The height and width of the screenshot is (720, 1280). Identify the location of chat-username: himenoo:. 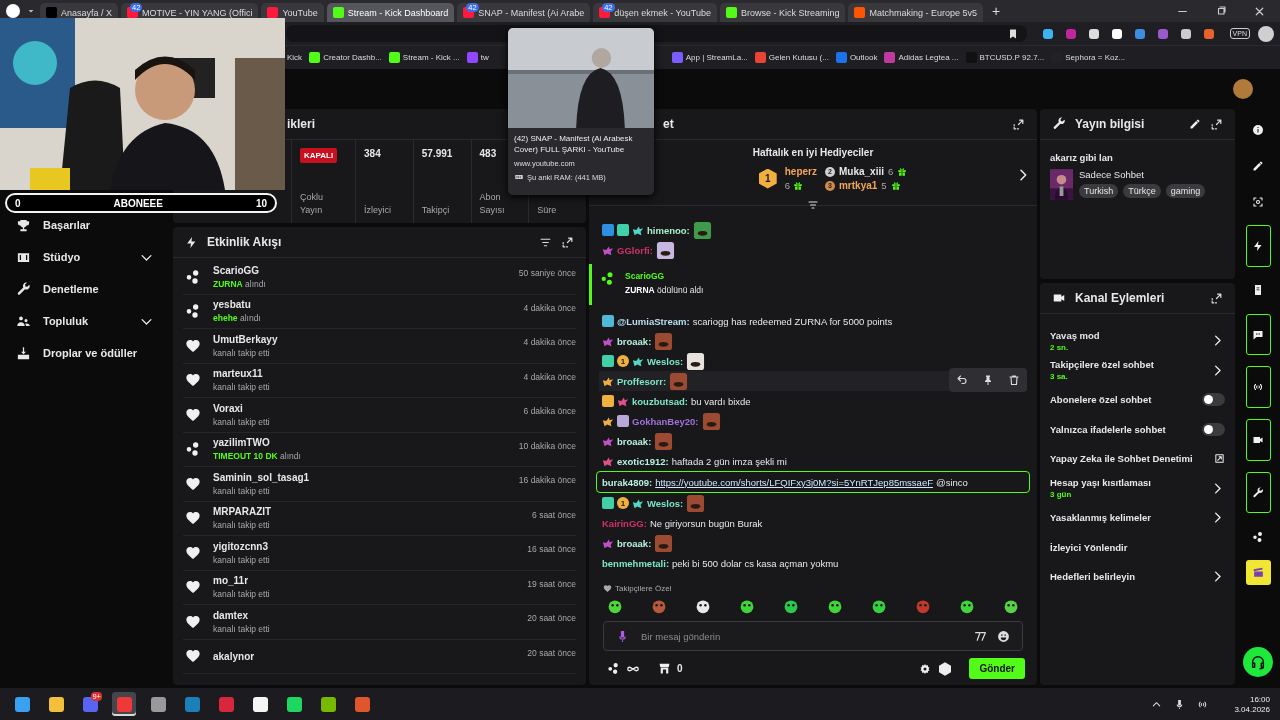
(668, 230).